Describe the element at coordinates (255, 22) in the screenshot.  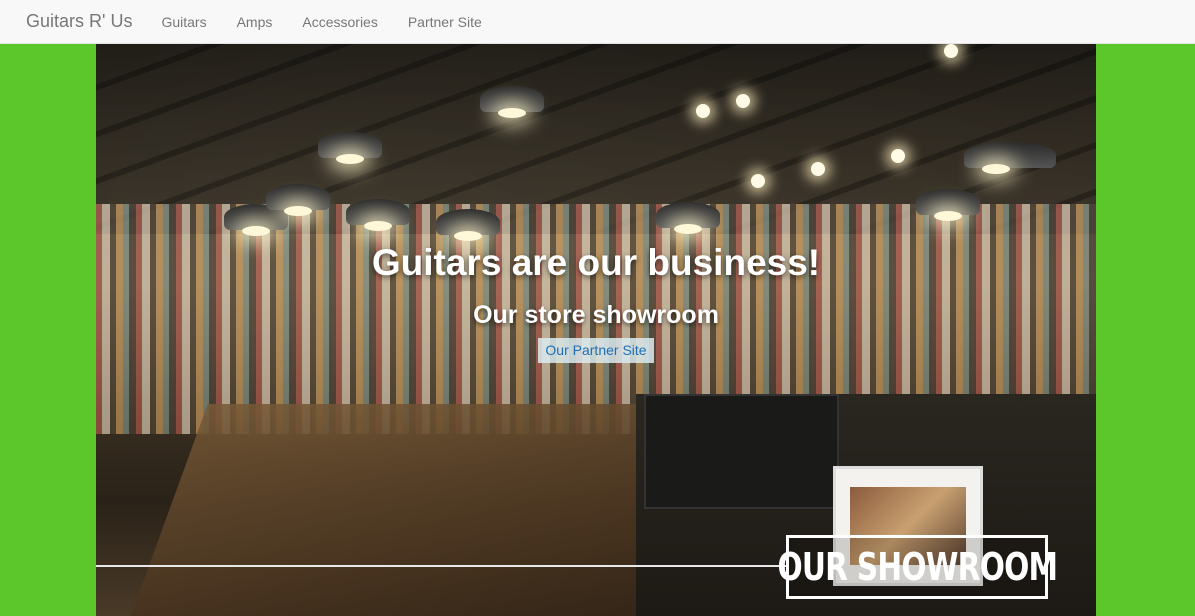
I see `nav-link-amps: Amps` at that location.